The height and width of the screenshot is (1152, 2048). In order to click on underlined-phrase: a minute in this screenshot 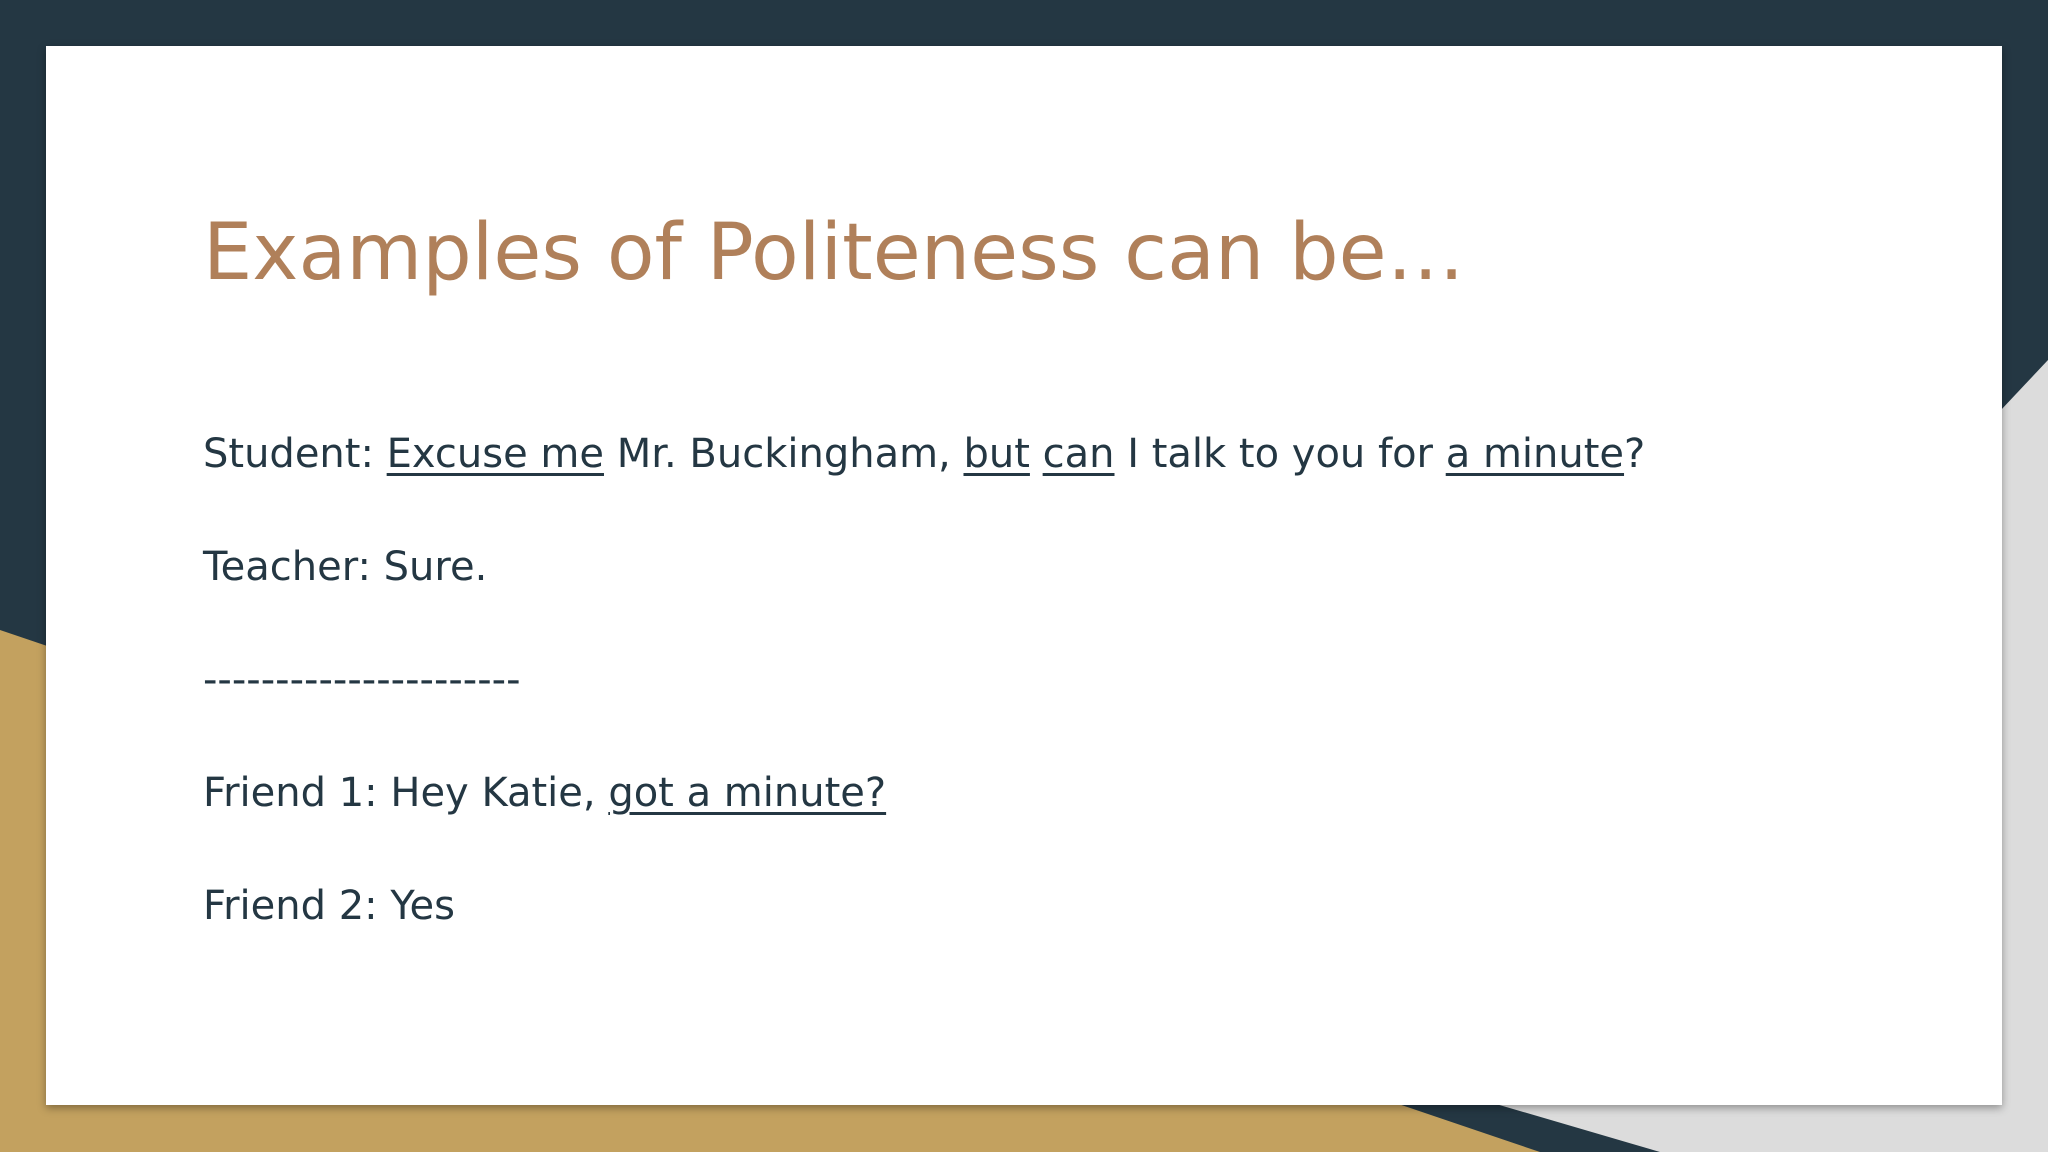, I will do `click(1535, 454)`.